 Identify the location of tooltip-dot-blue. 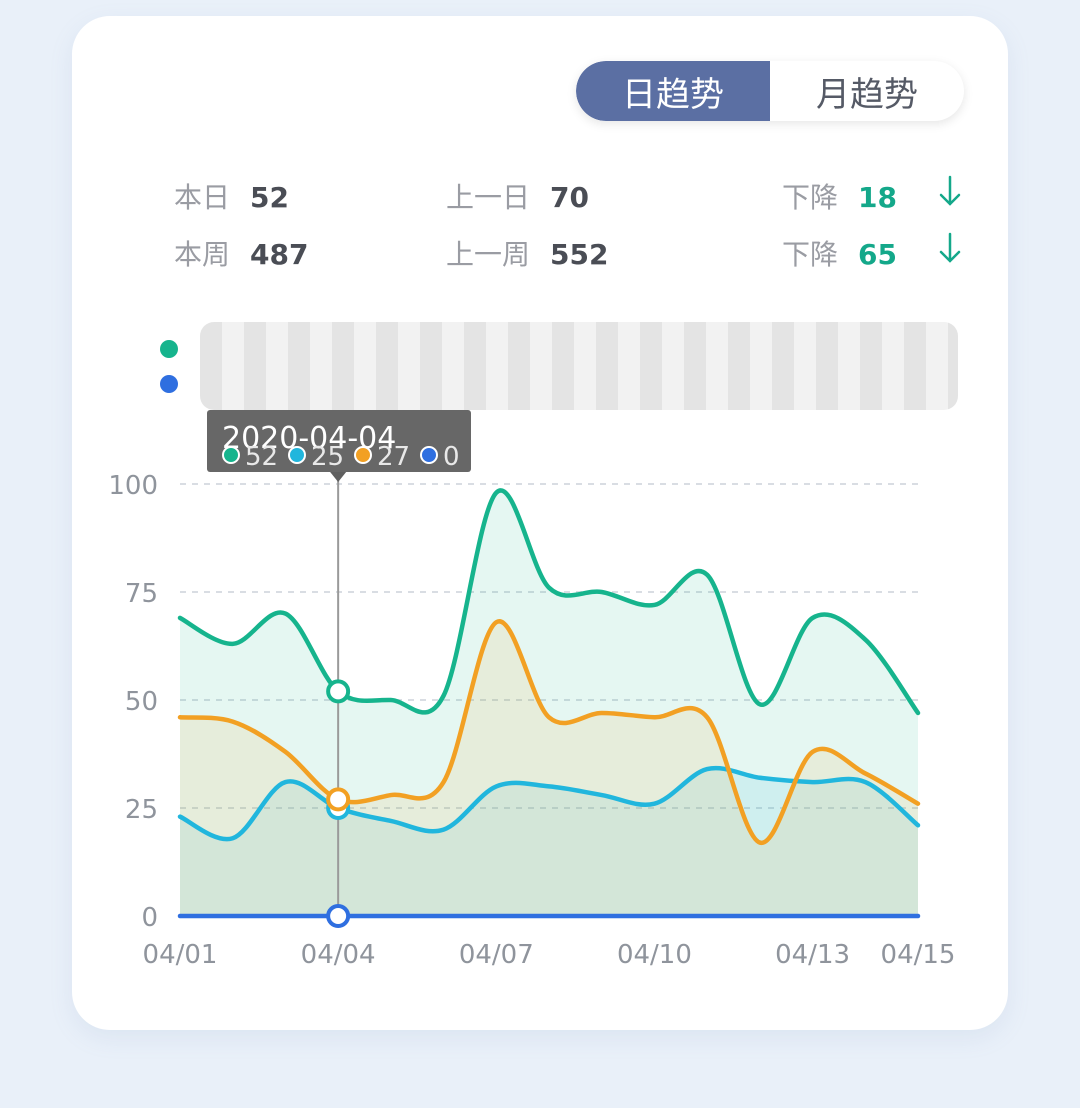
(429, 455).